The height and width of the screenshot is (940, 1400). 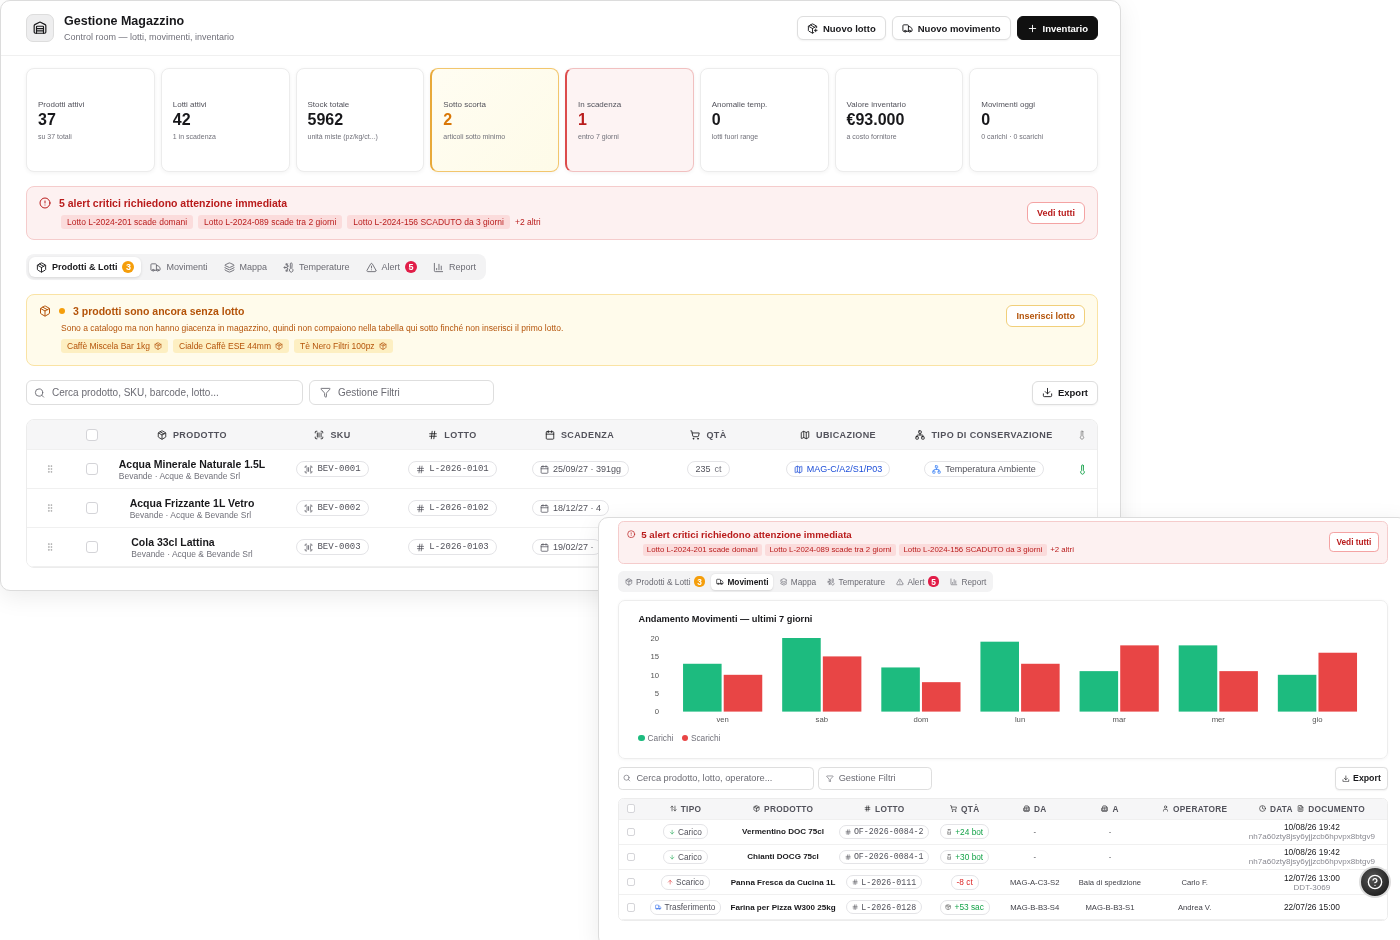 What do you see at coordinates (937, 469) in the screenshot?
I see `network-icon` at bounding box center [937, 469].